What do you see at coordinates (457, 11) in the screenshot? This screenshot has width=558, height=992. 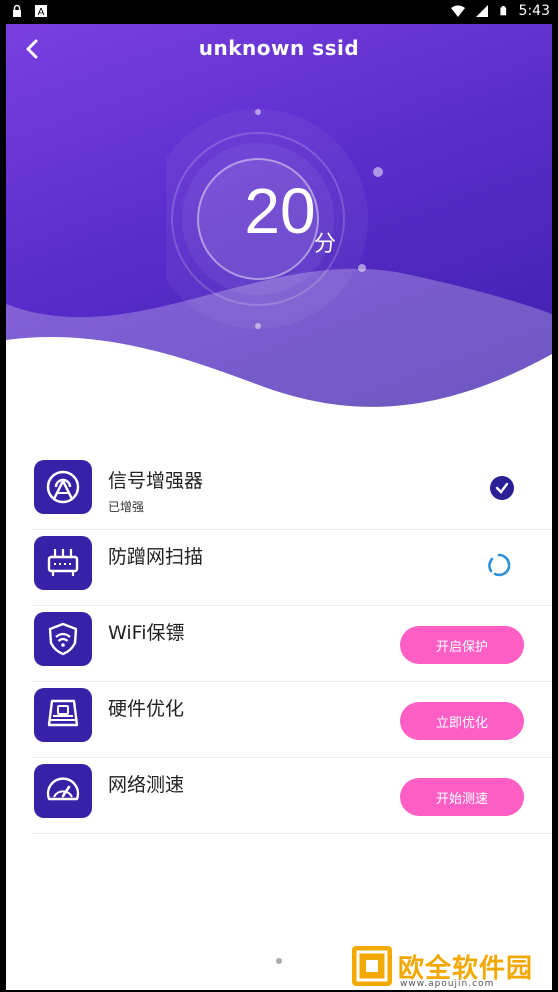 I see `wifi-icon` at bounding box center [457, 11].